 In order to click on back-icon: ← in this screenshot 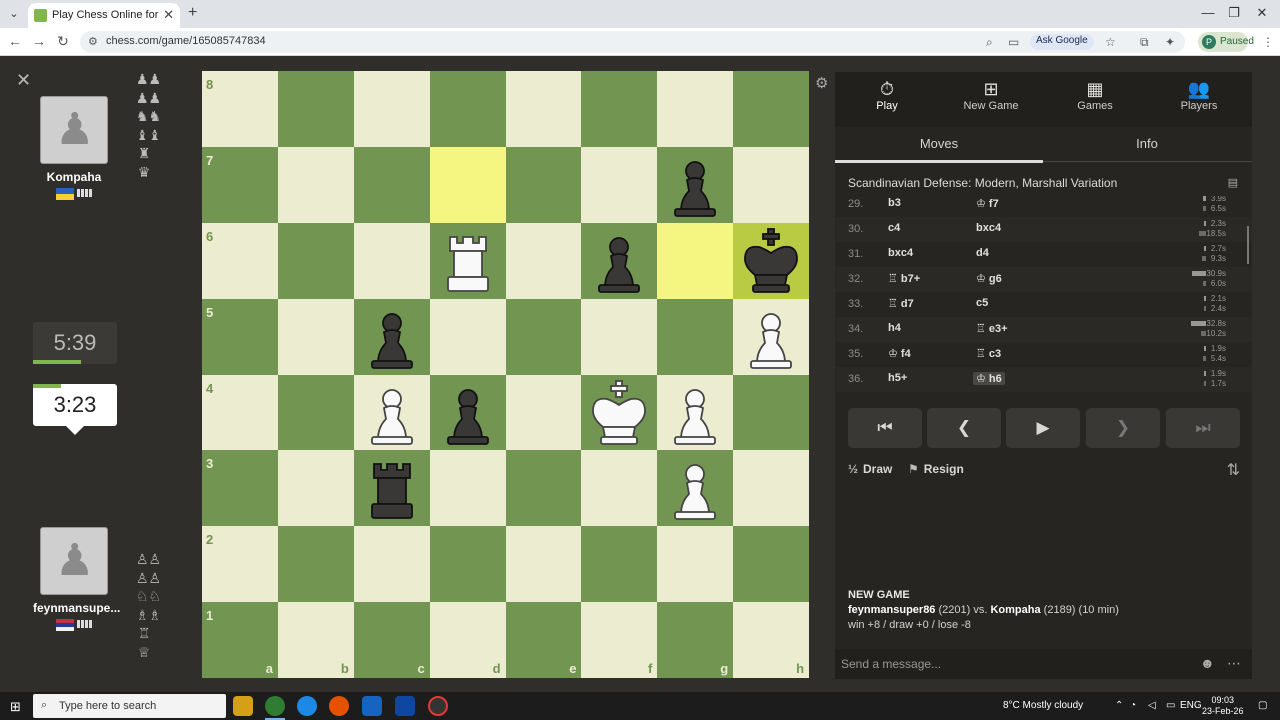, I will do `click(15, 41)`.